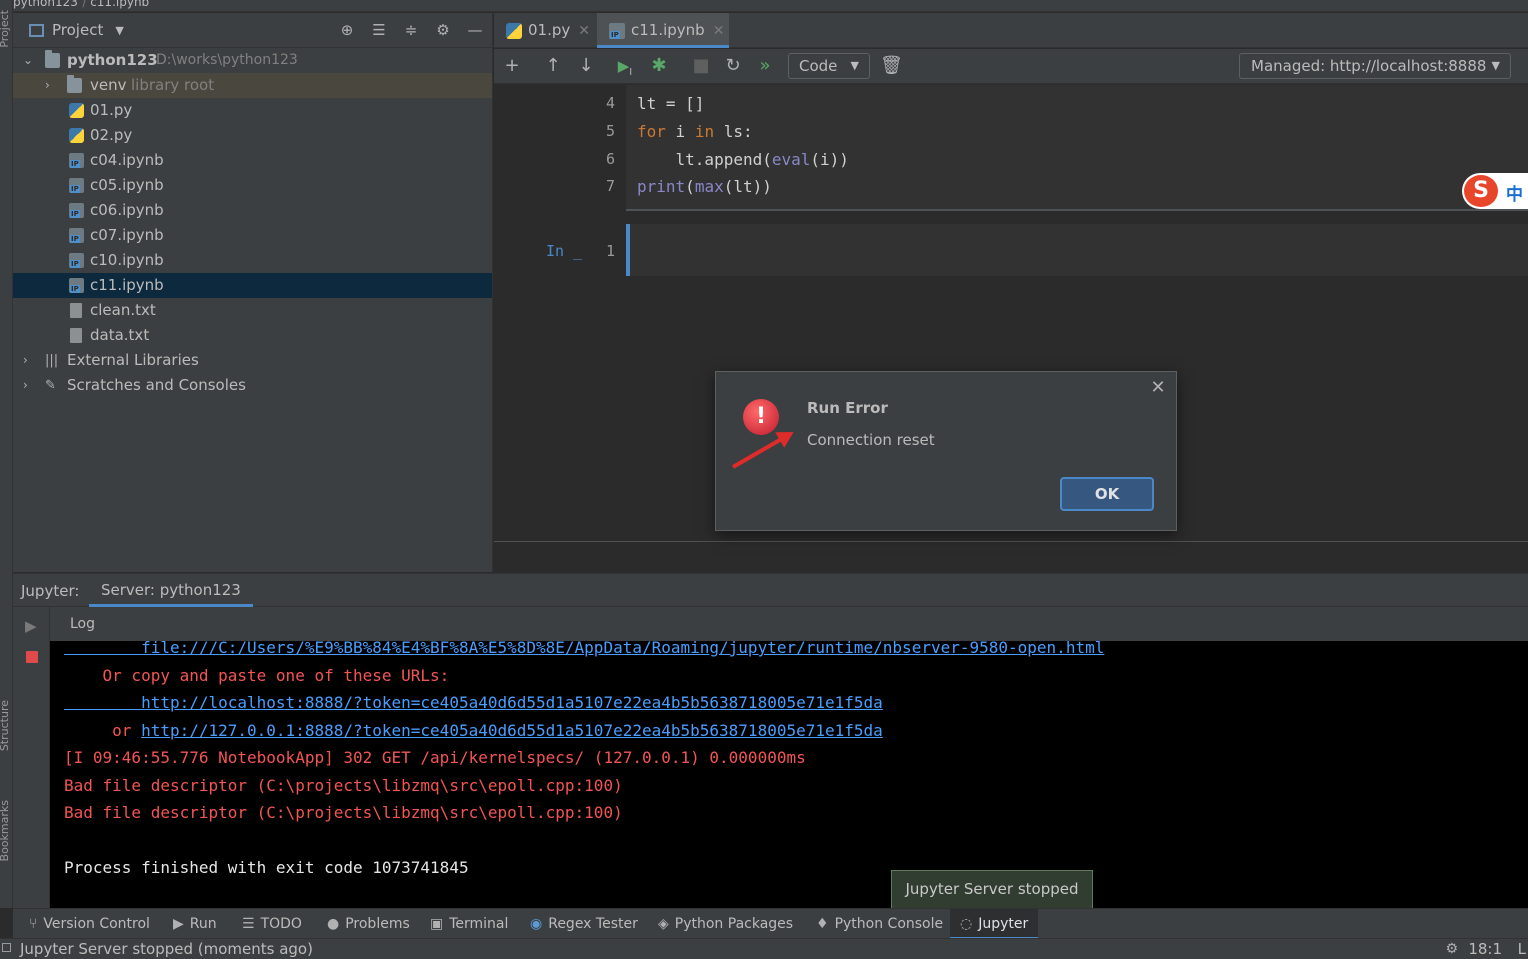 This screenshot has height=959, width=1528. I want to click on ok-button: OK, so click(1107, 494).